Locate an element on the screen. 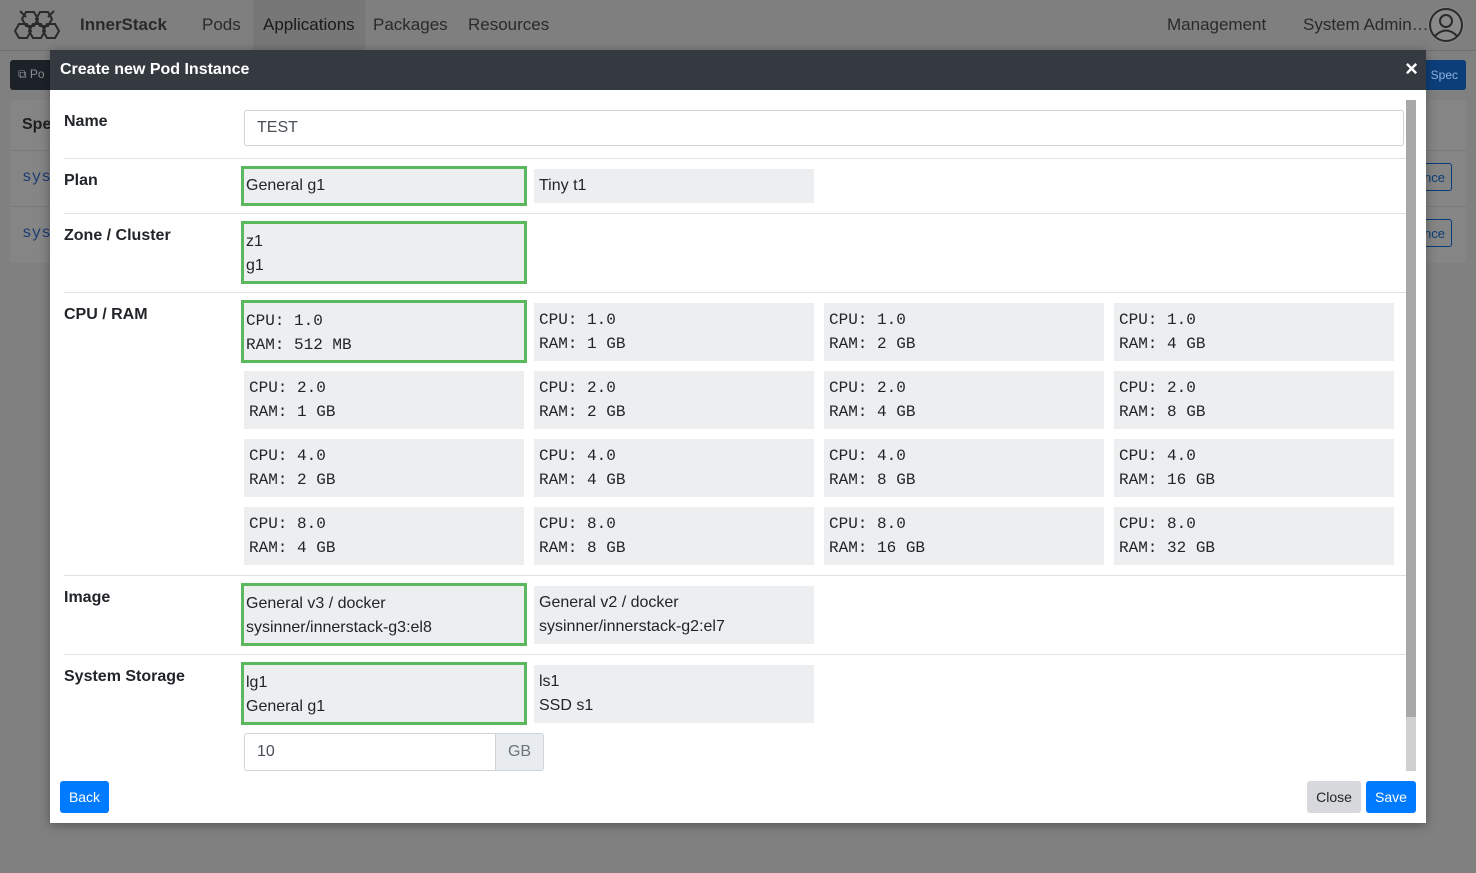 The height and width of the screenshot is (873, 1476). cpu-ram-label: CPU / RAM is located at coordinates (106, 314).